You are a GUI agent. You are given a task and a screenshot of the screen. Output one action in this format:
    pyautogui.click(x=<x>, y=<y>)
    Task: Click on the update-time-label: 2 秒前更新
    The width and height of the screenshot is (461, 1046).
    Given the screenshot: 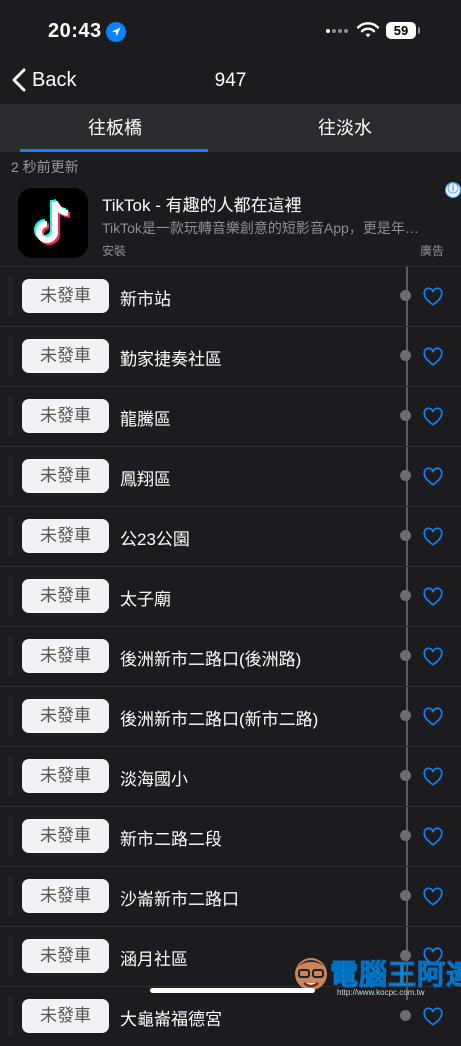 What is the action you would take?
    pyautogui.click(x=45, y=167)
    